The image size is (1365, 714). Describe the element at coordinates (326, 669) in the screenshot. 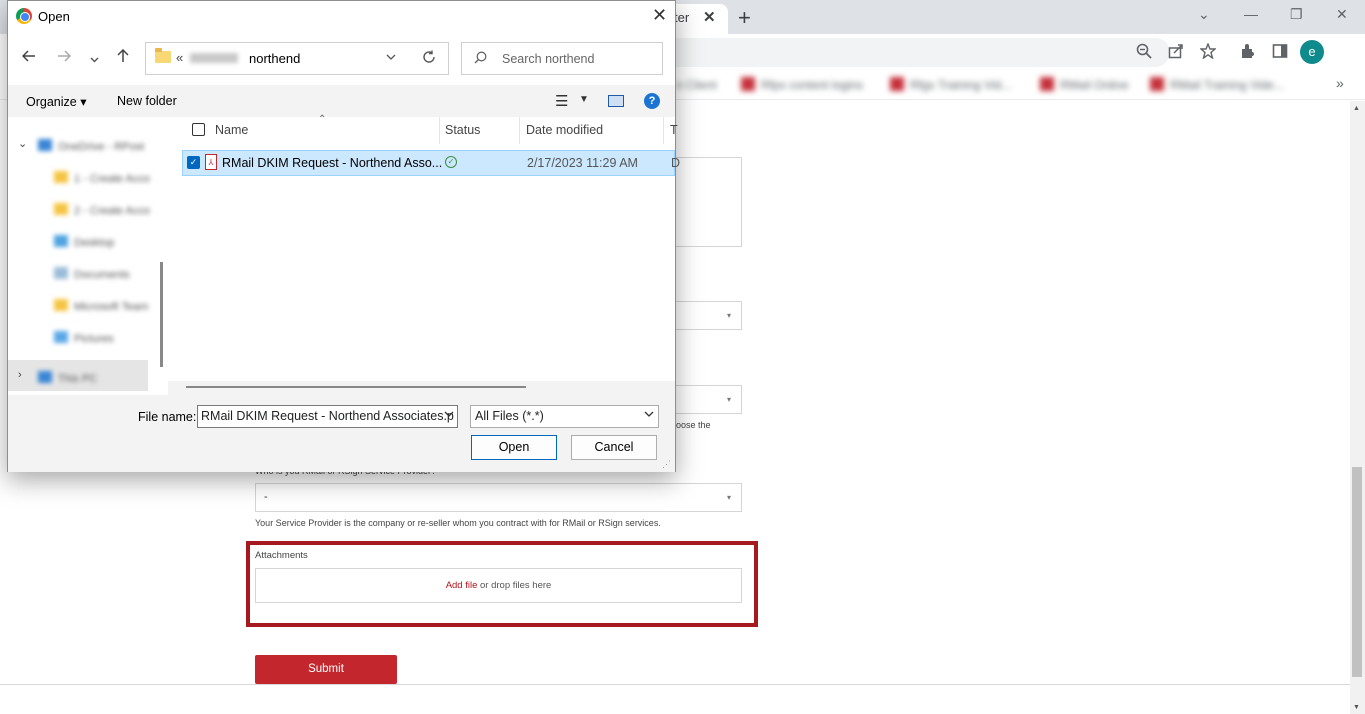

I see `submit-button: Submit` at that location.